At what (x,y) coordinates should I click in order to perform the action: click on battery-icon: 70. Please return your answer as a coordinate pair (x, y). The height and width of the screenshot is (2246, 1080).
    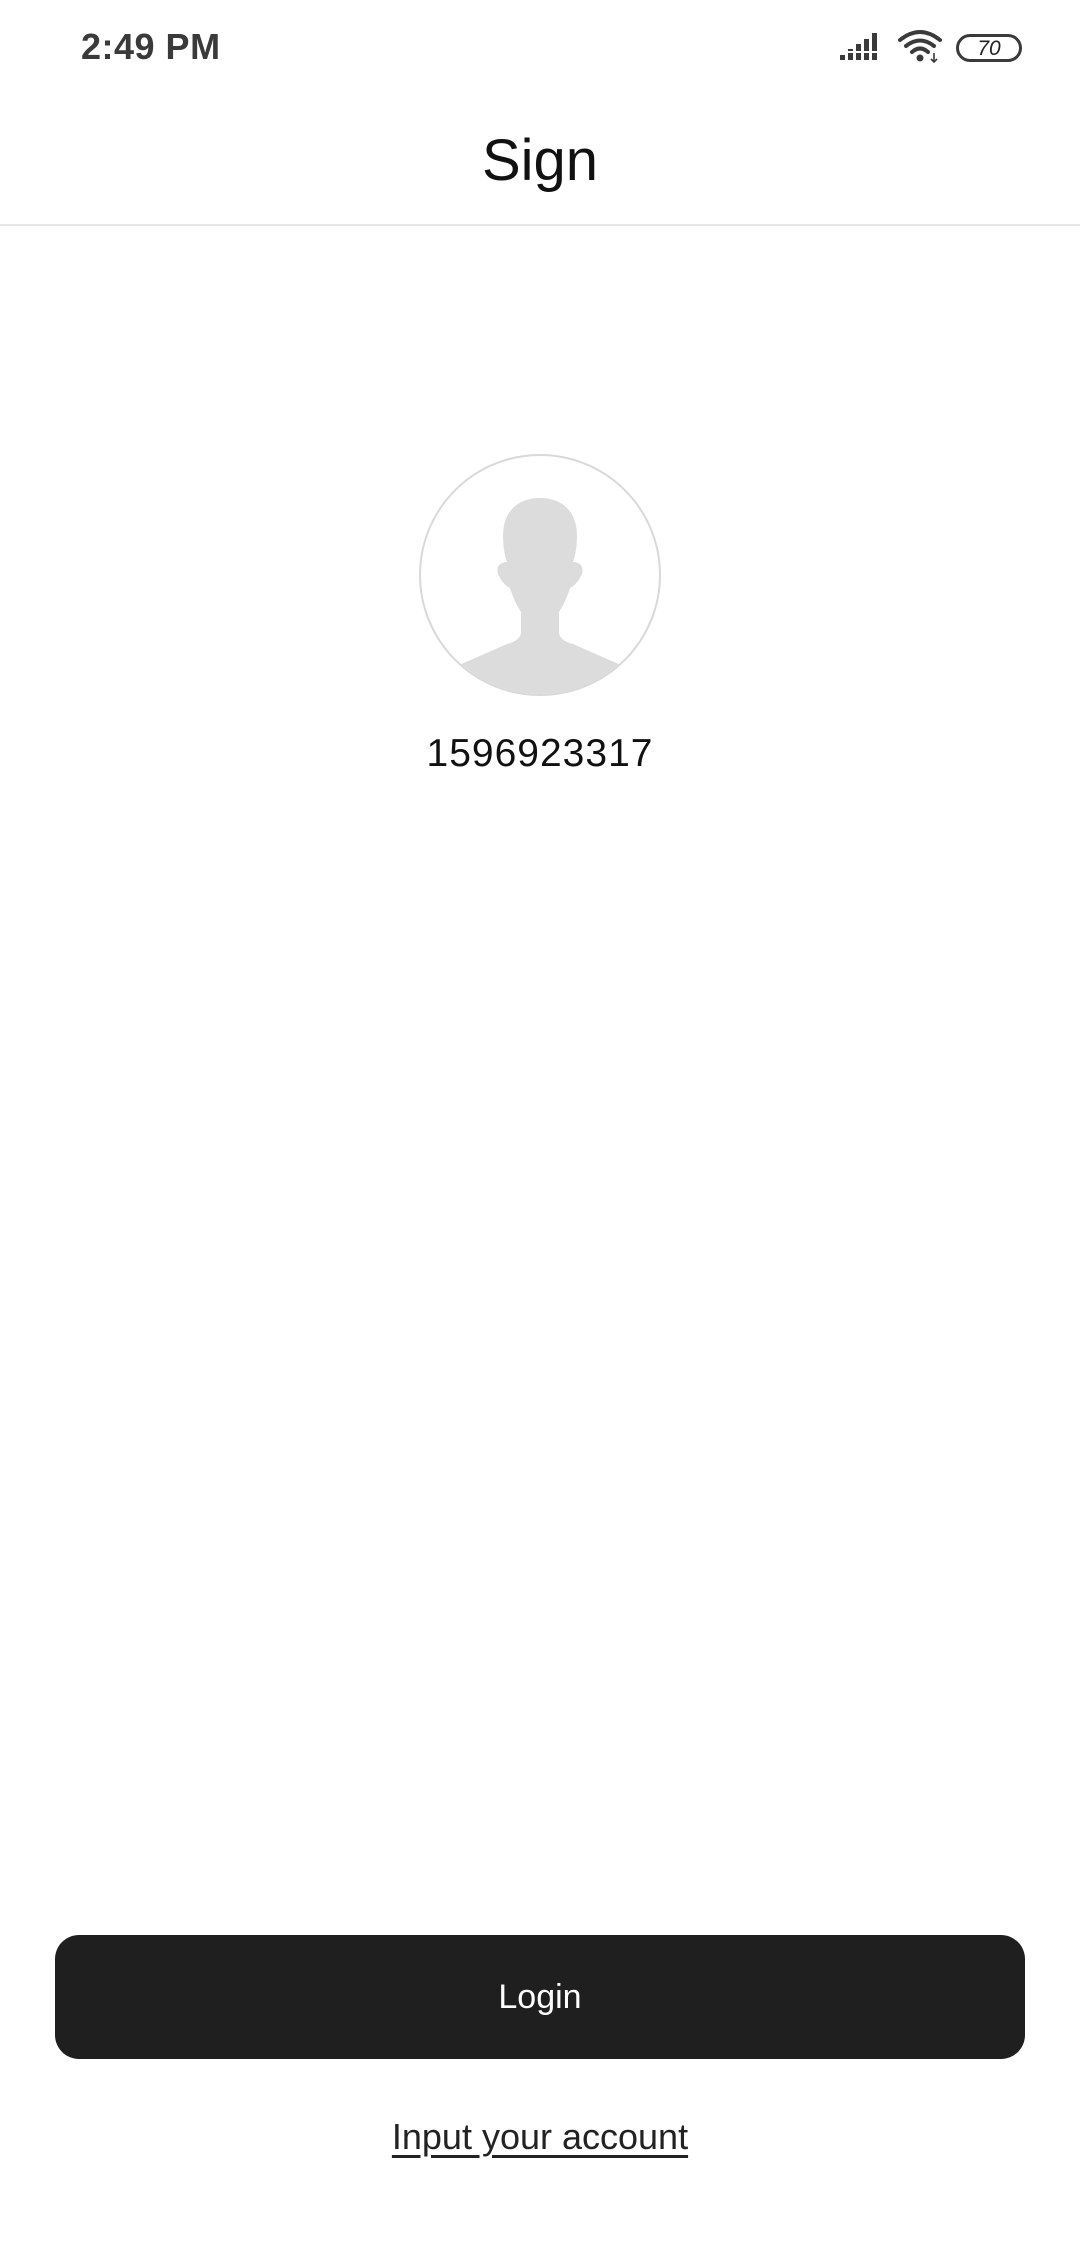
    Looking at the image, I should click on (989, 48).